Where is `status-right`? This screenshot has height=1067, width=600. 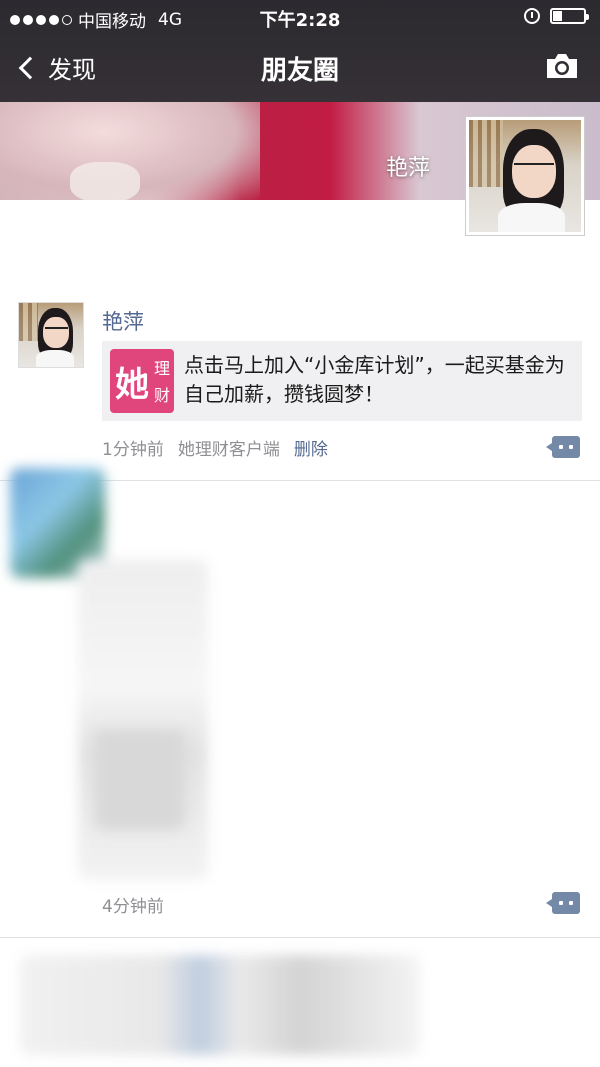
status-right is located at coordinates (556, 16).